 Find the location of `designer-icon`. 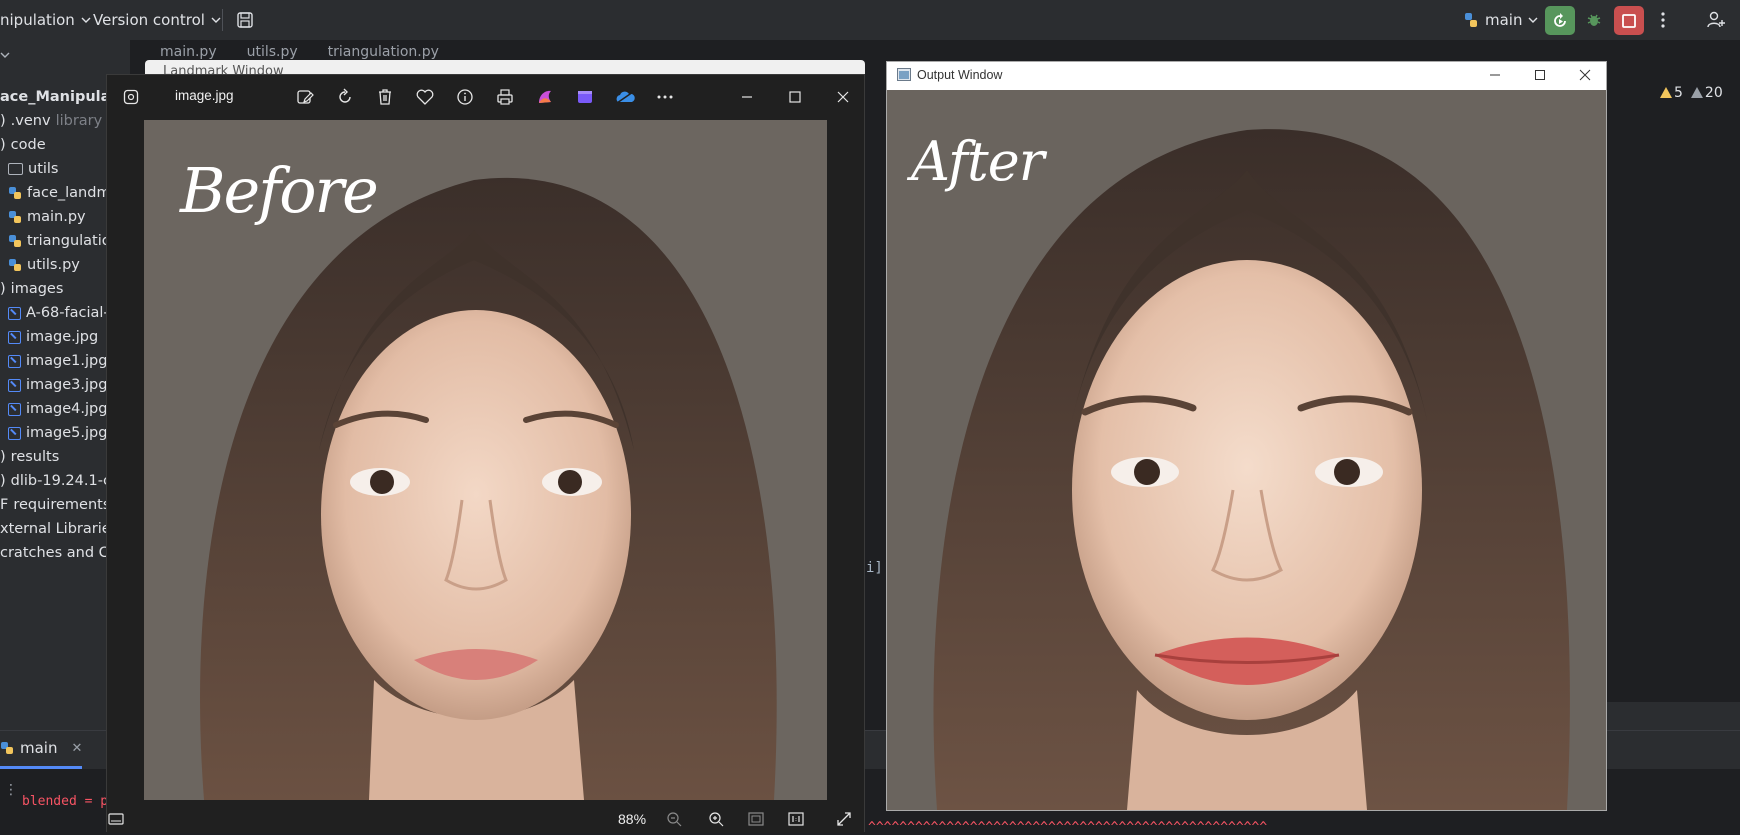

designer-icon is located at coordinates (545, 97).